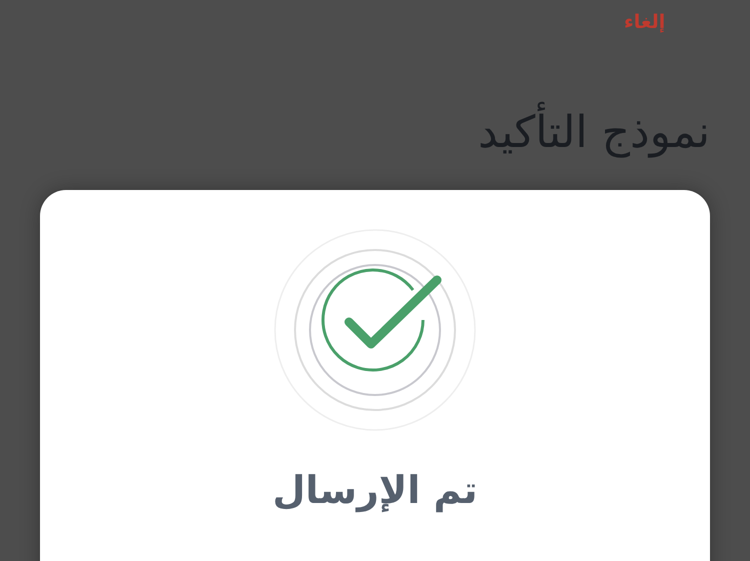 Image resolution: width=750 pixels, height=561 pixels. I want to click on status-title: تم الإرسال, so click(375, 490).